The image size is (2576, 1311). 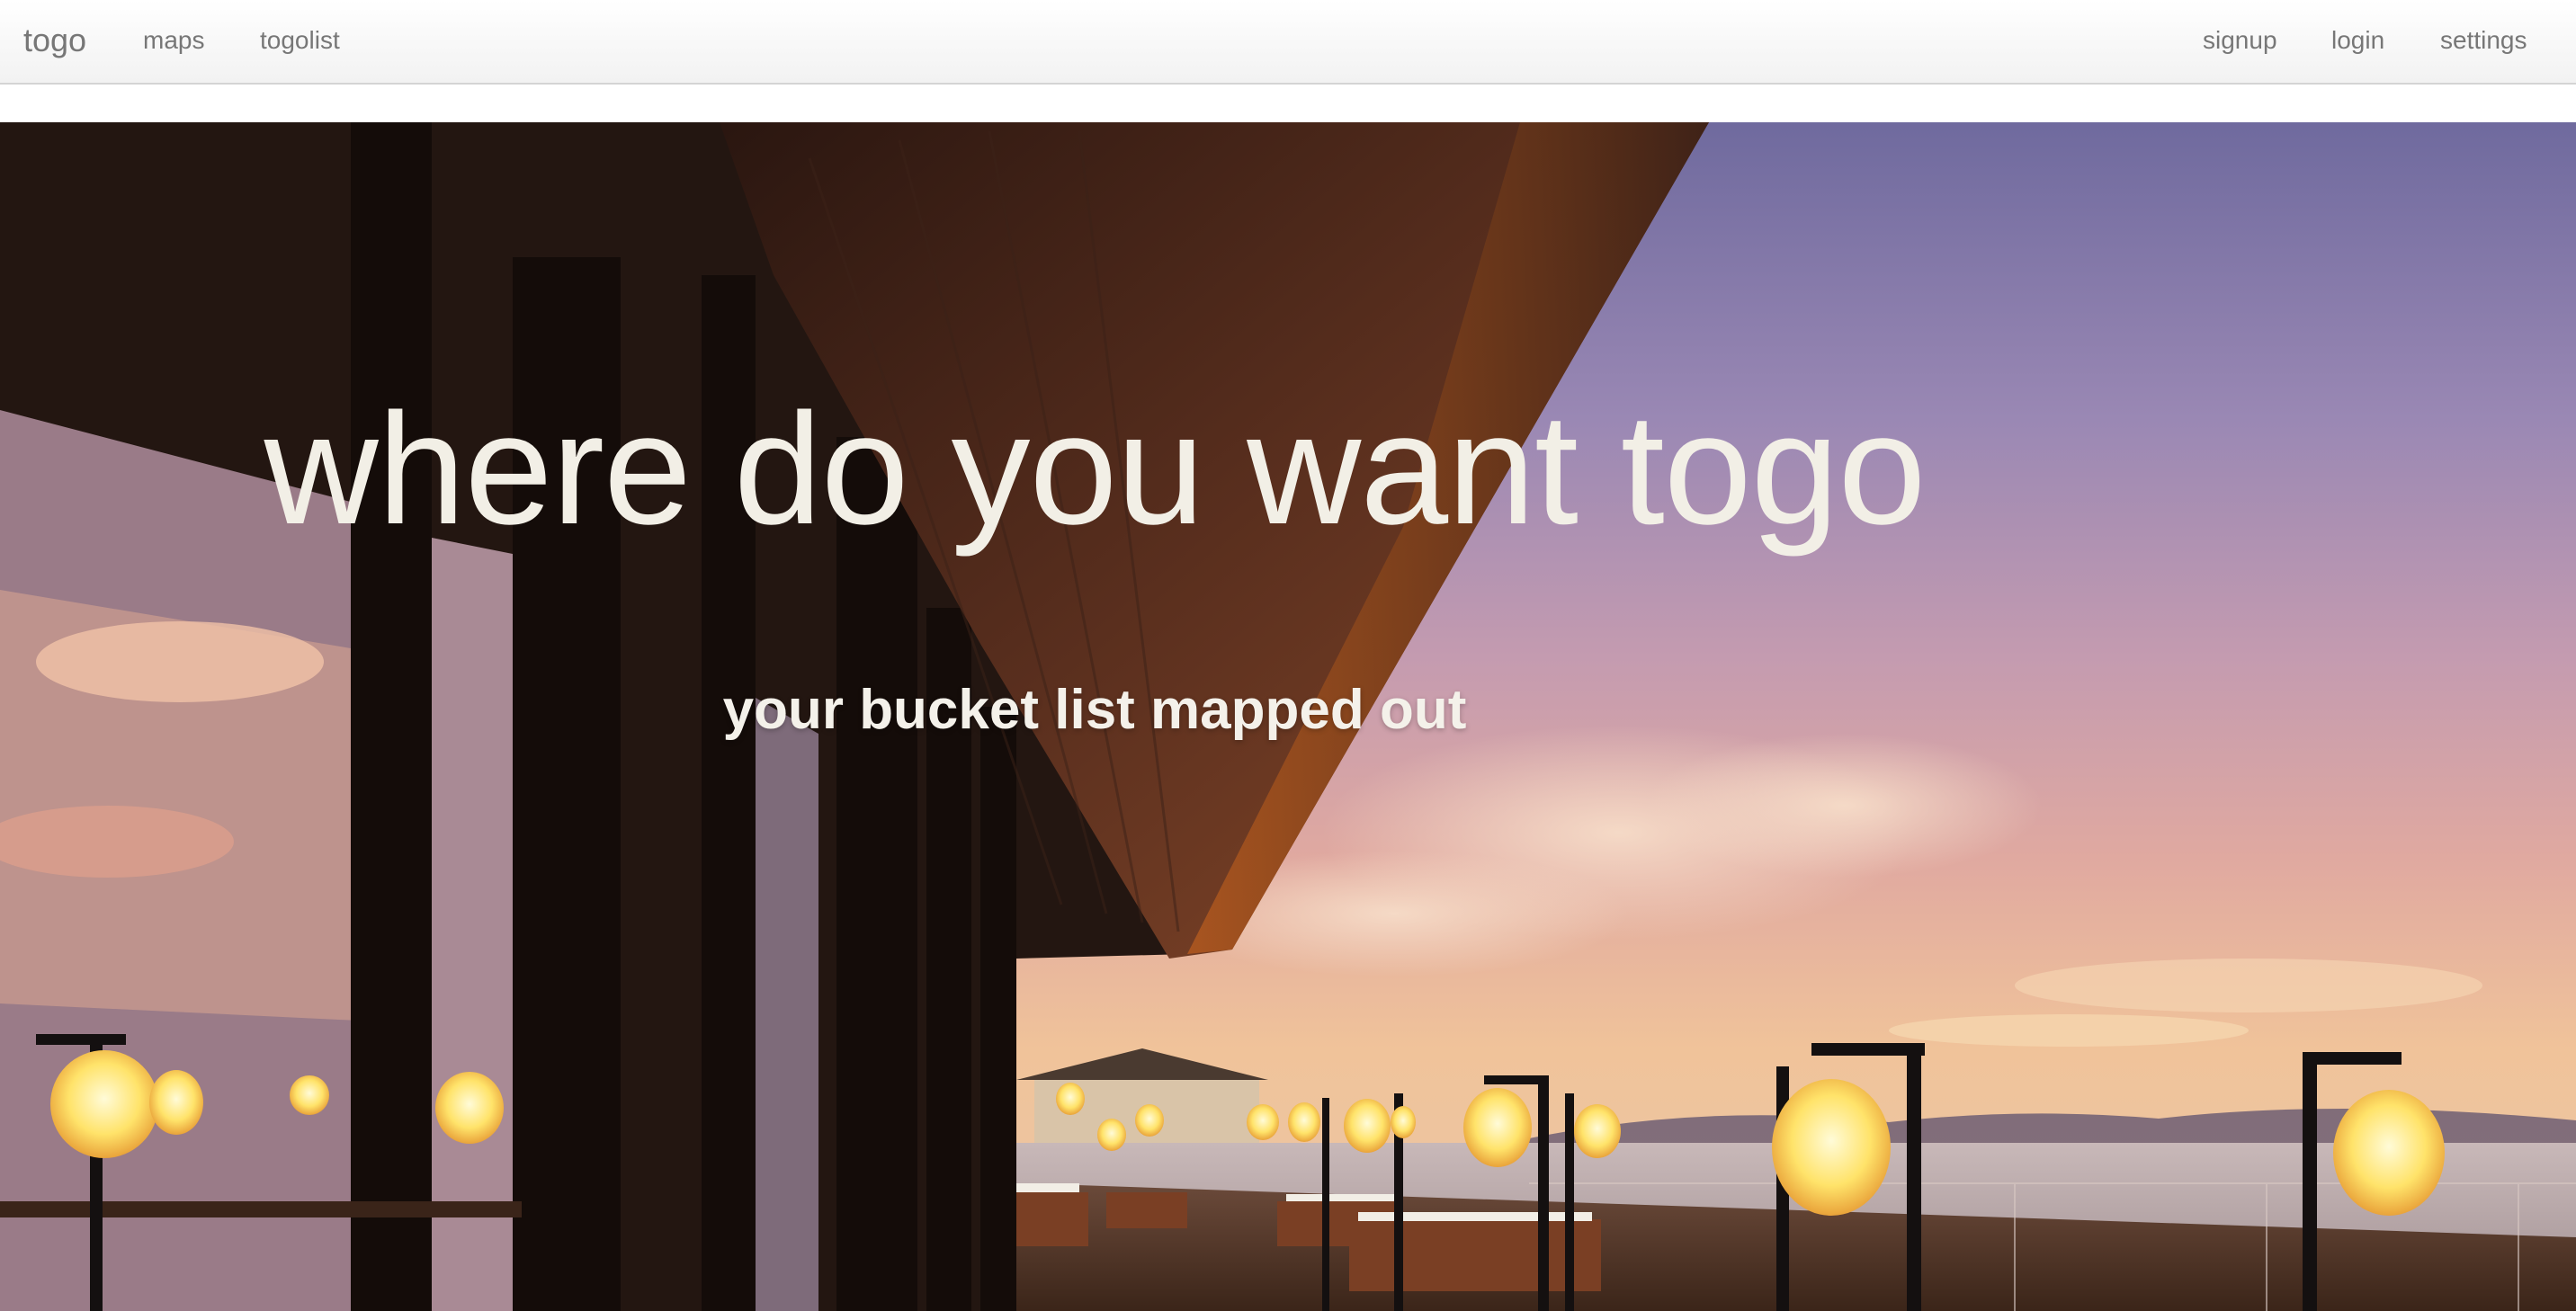 What do you see at coordinates (2240, 40) in the screenshot?
I see `nav-link-signup: signup` at bounding box center [2240, 40].